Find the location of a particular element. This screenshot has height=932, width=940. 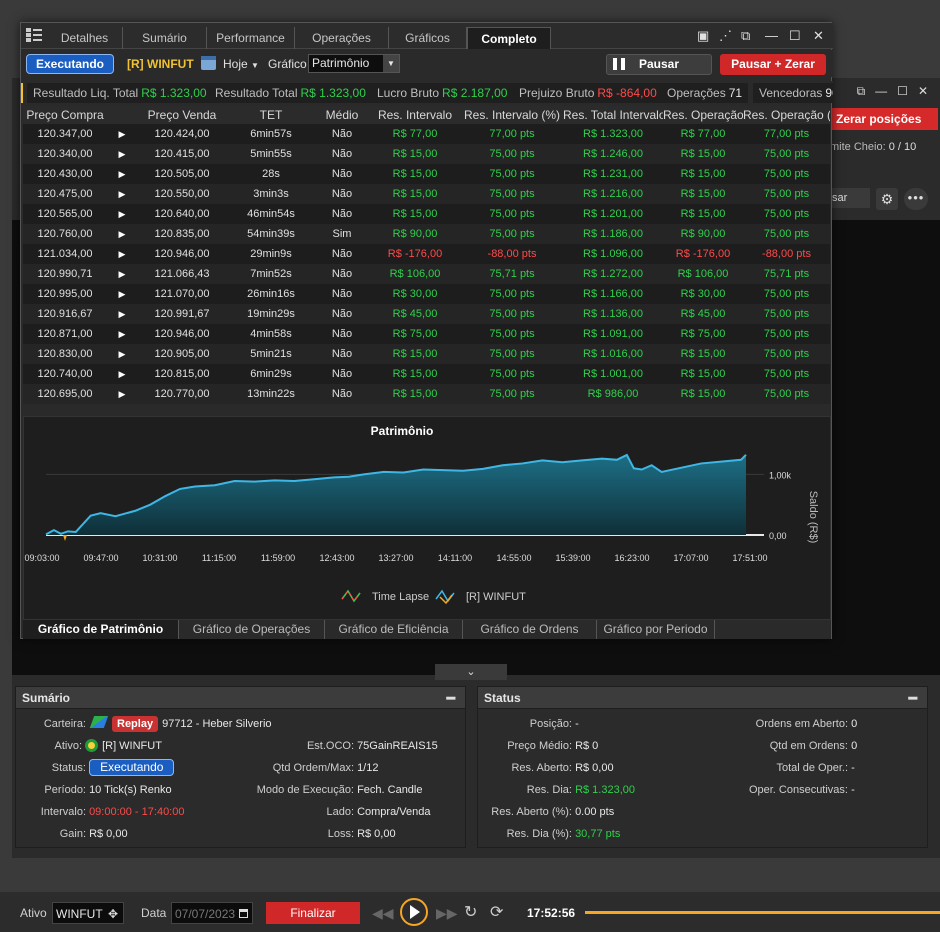

rewind-icon: ◀◀ is located at coordinates (383, 913).